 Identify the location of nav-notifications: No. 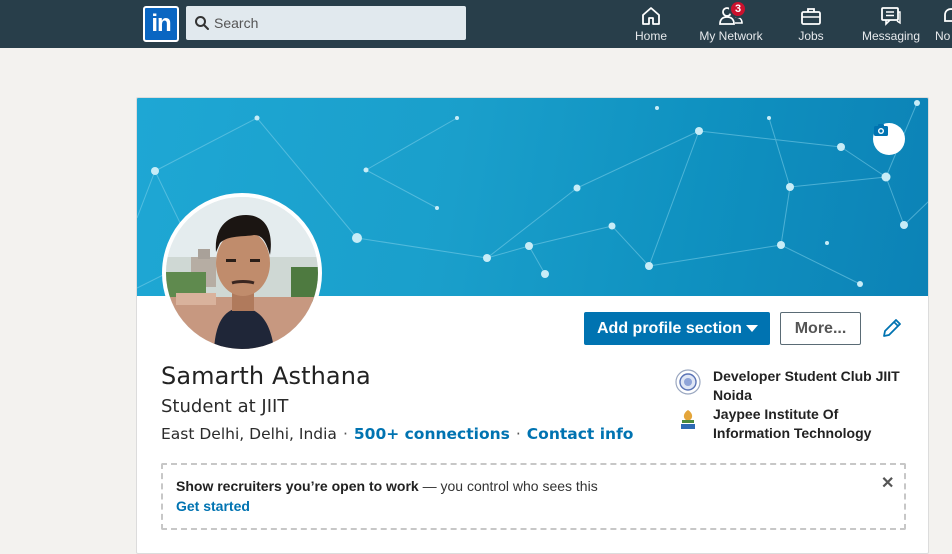
(942, 24).